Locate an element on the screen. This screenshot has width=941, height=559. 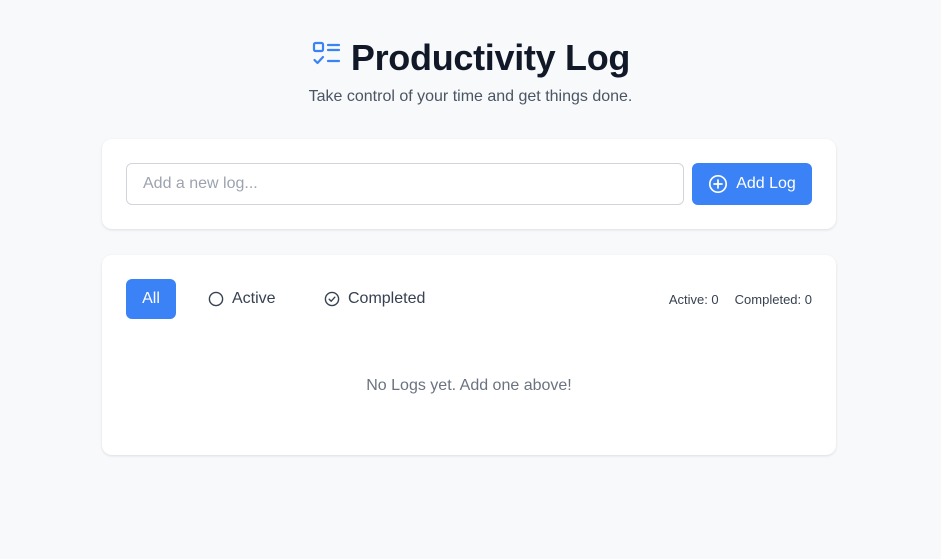
filter-completed-button: Completed is located at coordinates (374, 299).